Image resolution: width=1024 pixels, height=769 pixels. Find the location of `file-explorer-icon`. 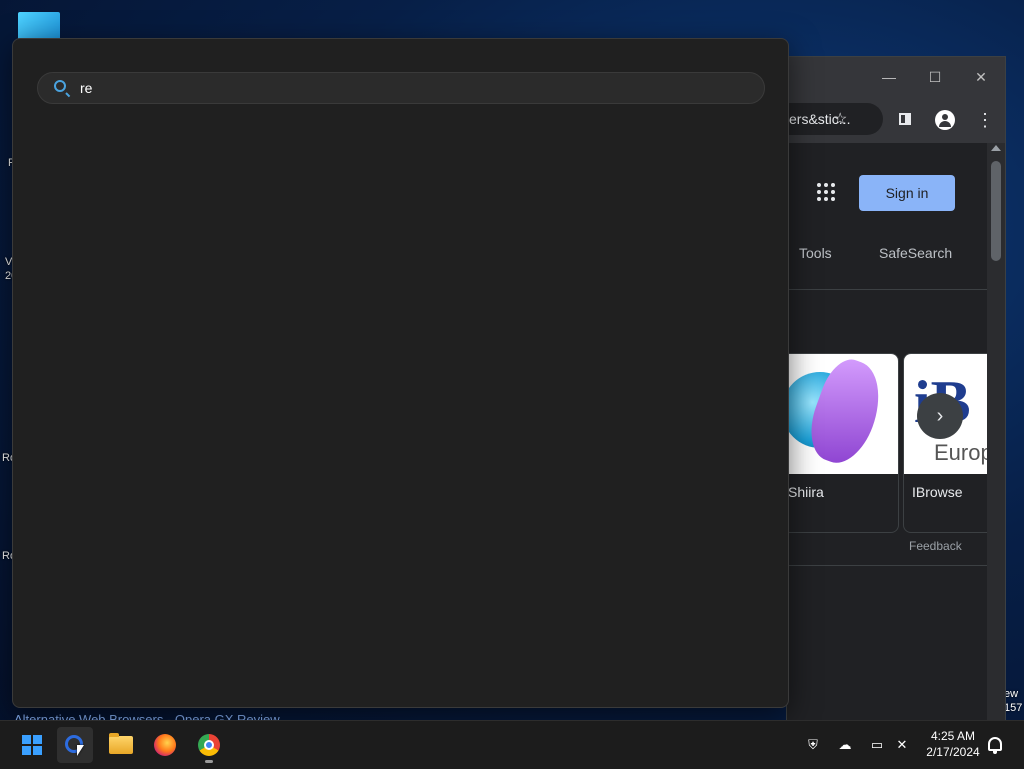

file-explorer-icon is located at coordinates (121, 743).